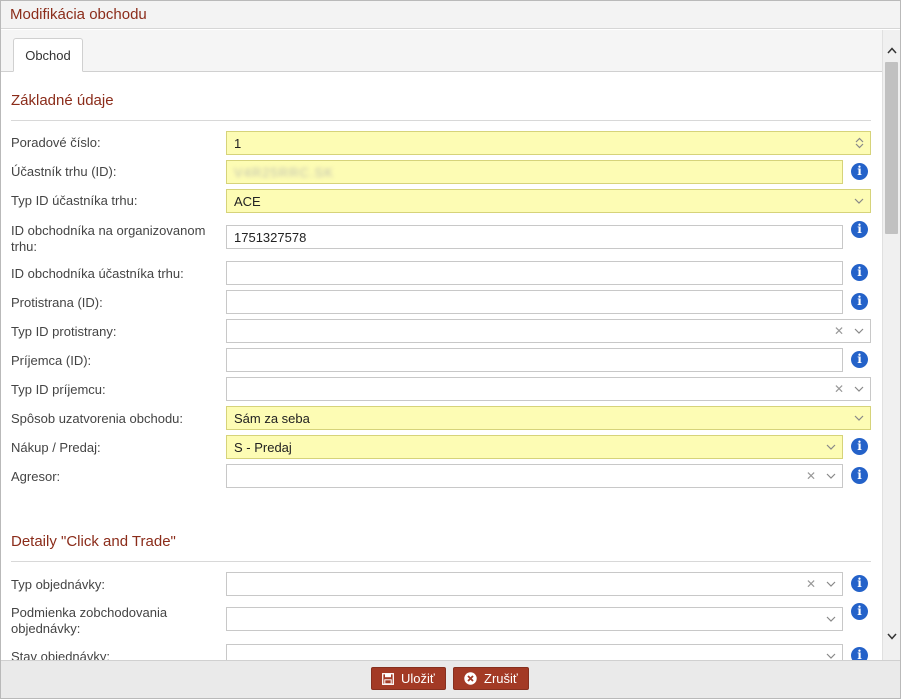  What do you see at coordinates (418, 678) in the screenshot?
I see `save-label: Uložiť` at bounding box center [418, 678].